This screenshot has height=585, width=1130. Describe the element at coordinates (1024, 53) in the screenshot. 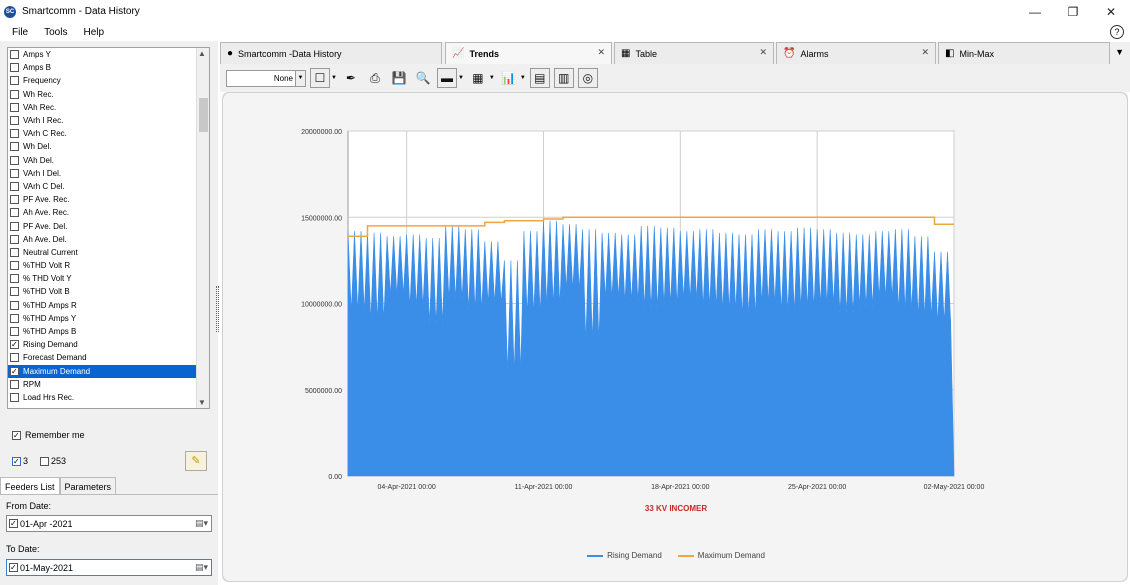

I see `tab-min-max: ◧ Min-Max` at that location.